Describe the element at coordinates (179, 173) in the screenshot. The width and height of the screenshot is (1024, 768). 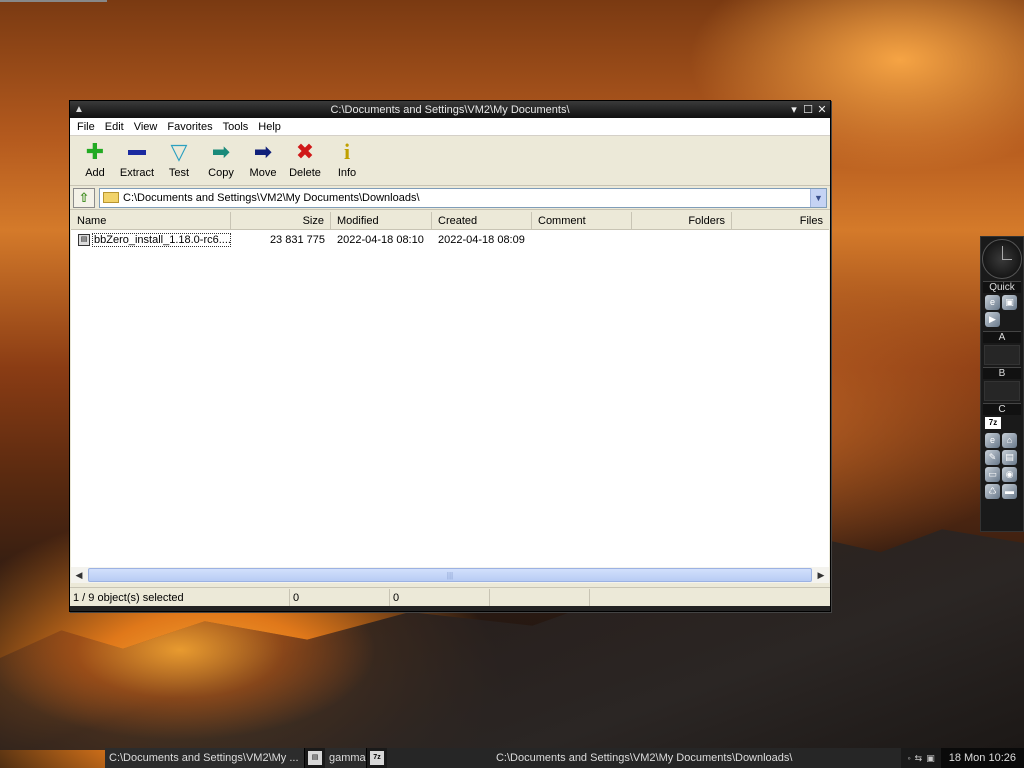
I see `test-label: Test` at that location.